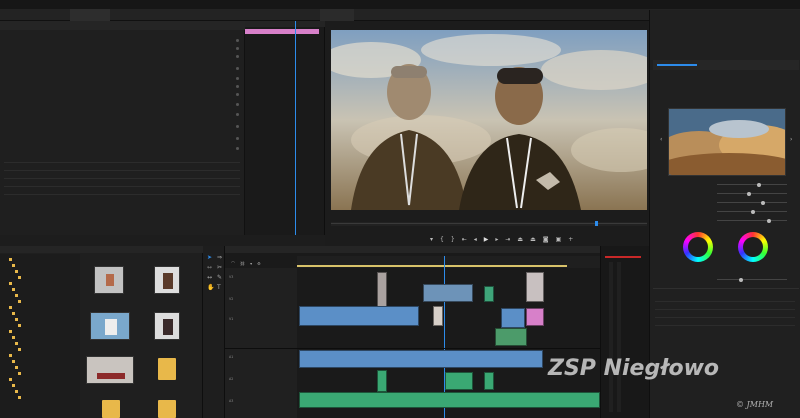  Describe the element at coordinates (486, 239) in the screenshot. I see `play-icon: ▶` at that location.